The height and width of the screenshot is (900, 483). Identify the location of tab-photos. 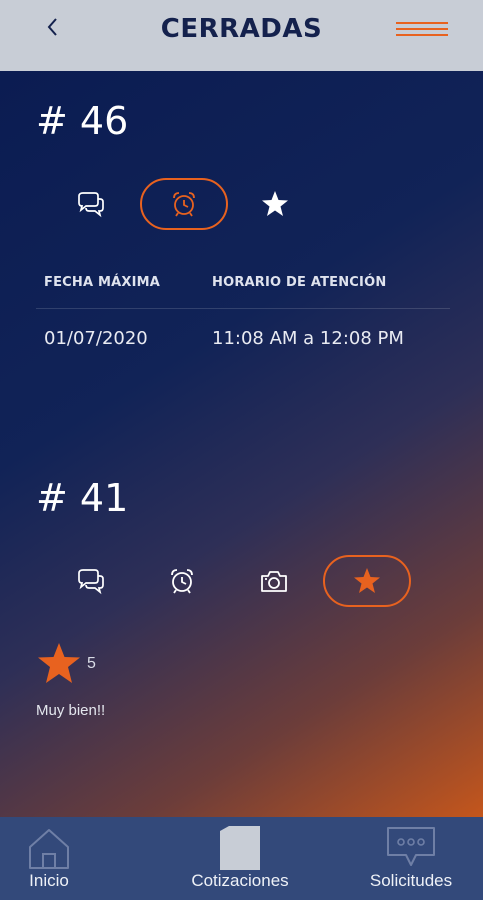
(274, 581).